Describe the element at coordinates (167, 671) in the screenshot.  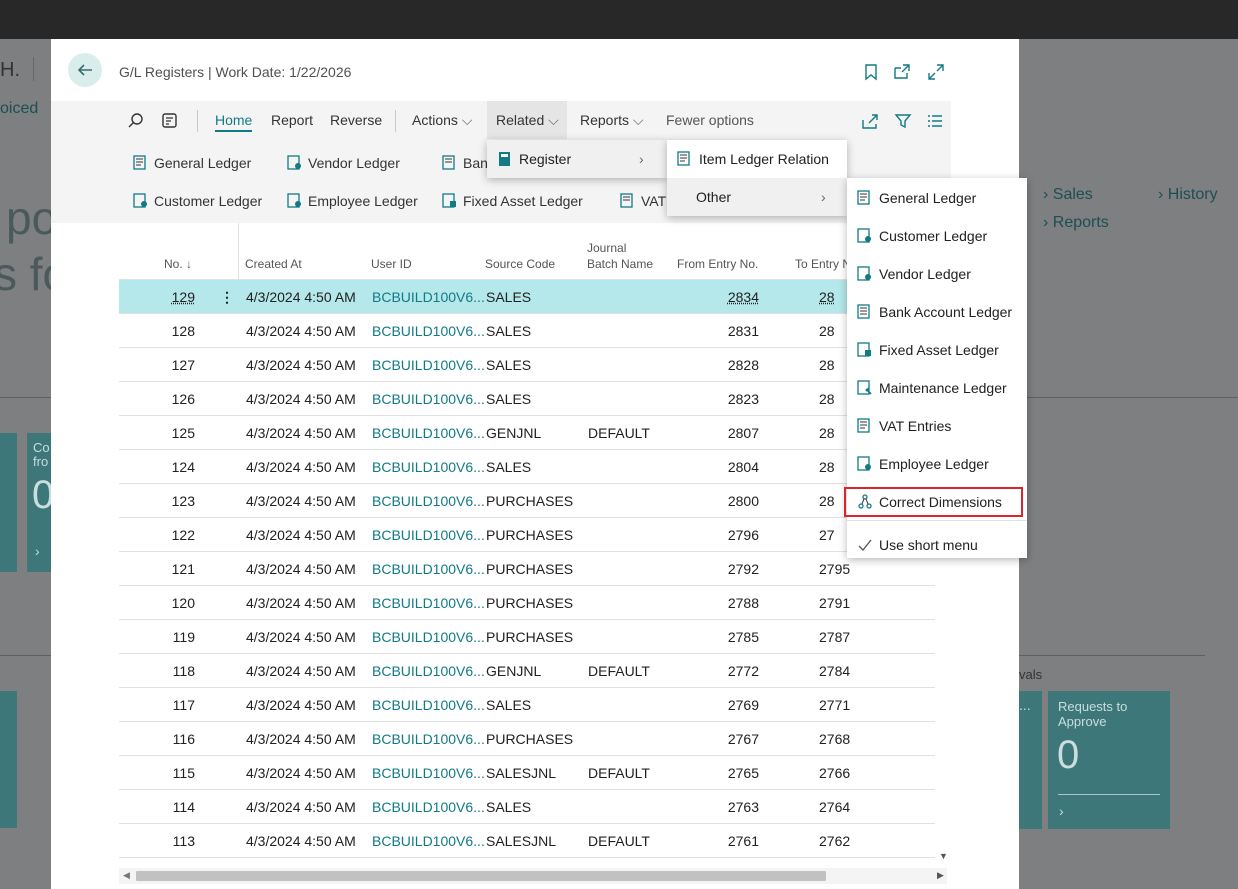
I see `cell-no: 118` at that location.